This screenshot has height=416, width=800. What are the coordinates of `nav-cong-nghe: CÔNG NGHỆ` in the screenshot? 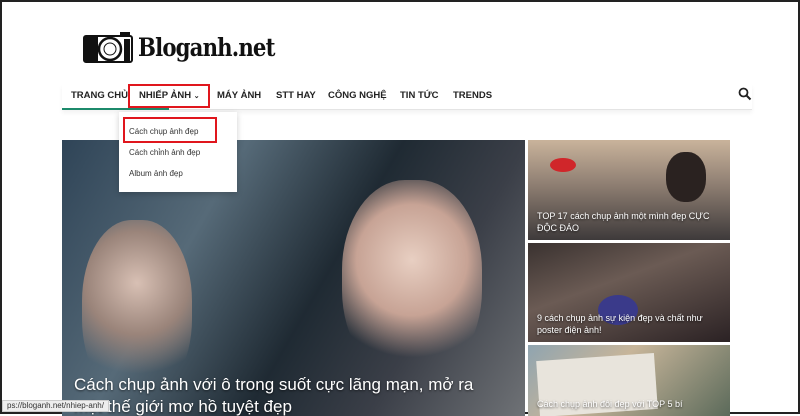 It's located at (357, 95).